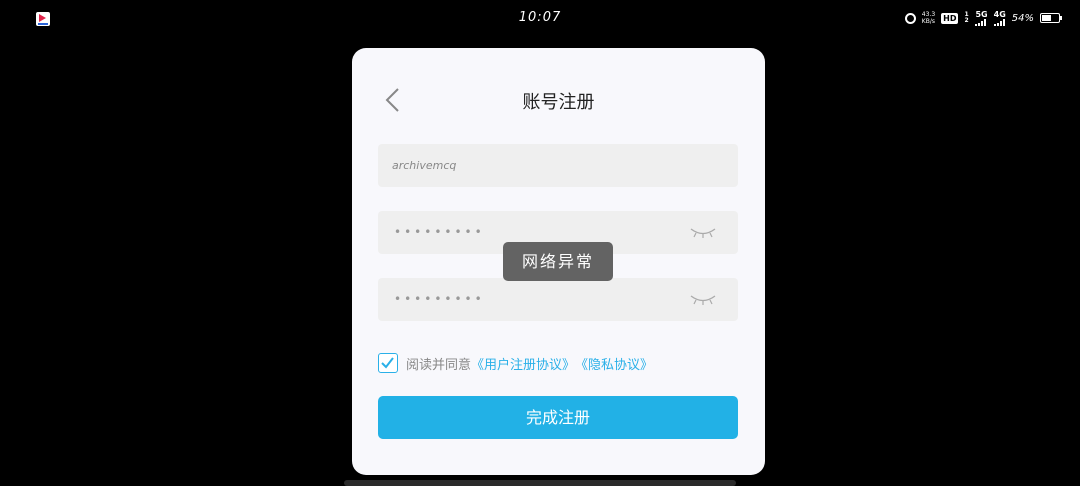 This screenshot has height=486, width=1080. Describe the element at coordinates (981, 14) in the screenshot. I see `signal-5g-label: 5G` at that location.